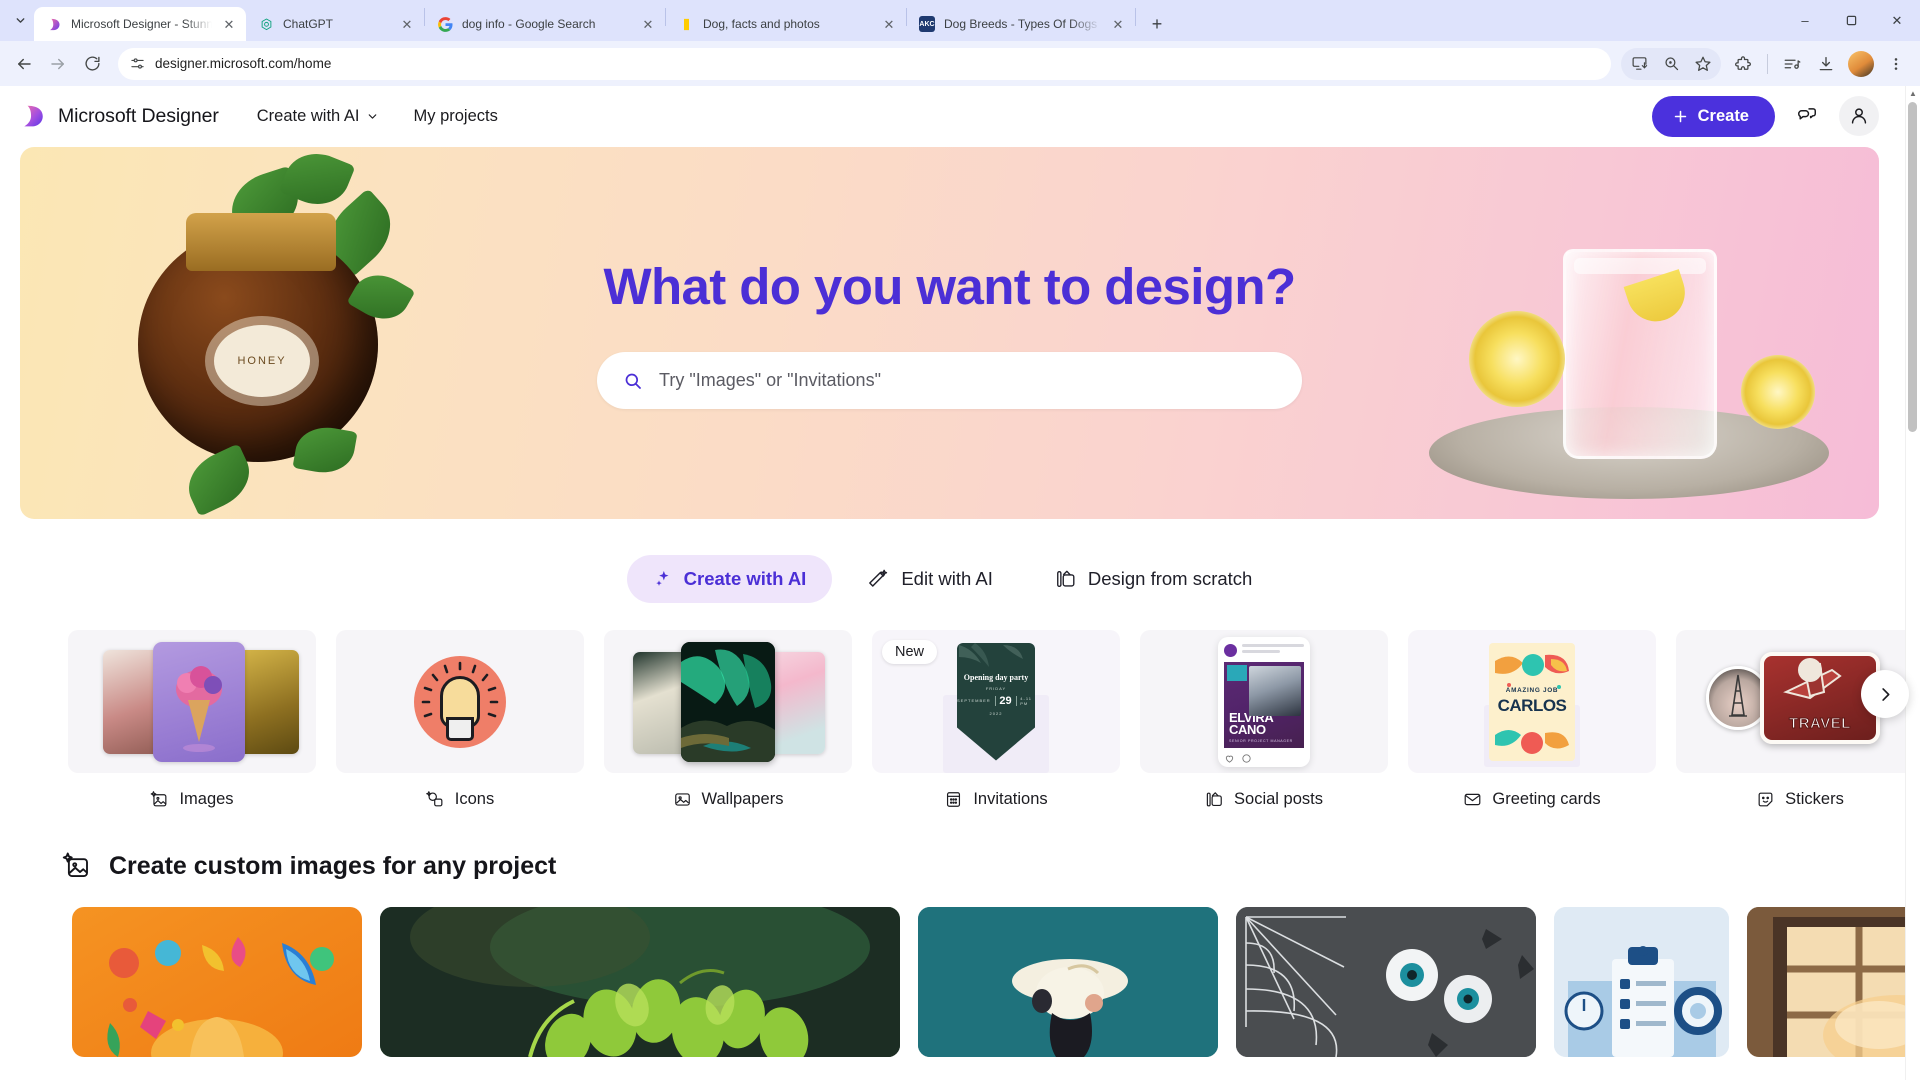  What do you see at coordinates (949, 380) in the screenshot?
I see `search-input: Try "Images" or "Invitations"` at bounding box center [949, 380].